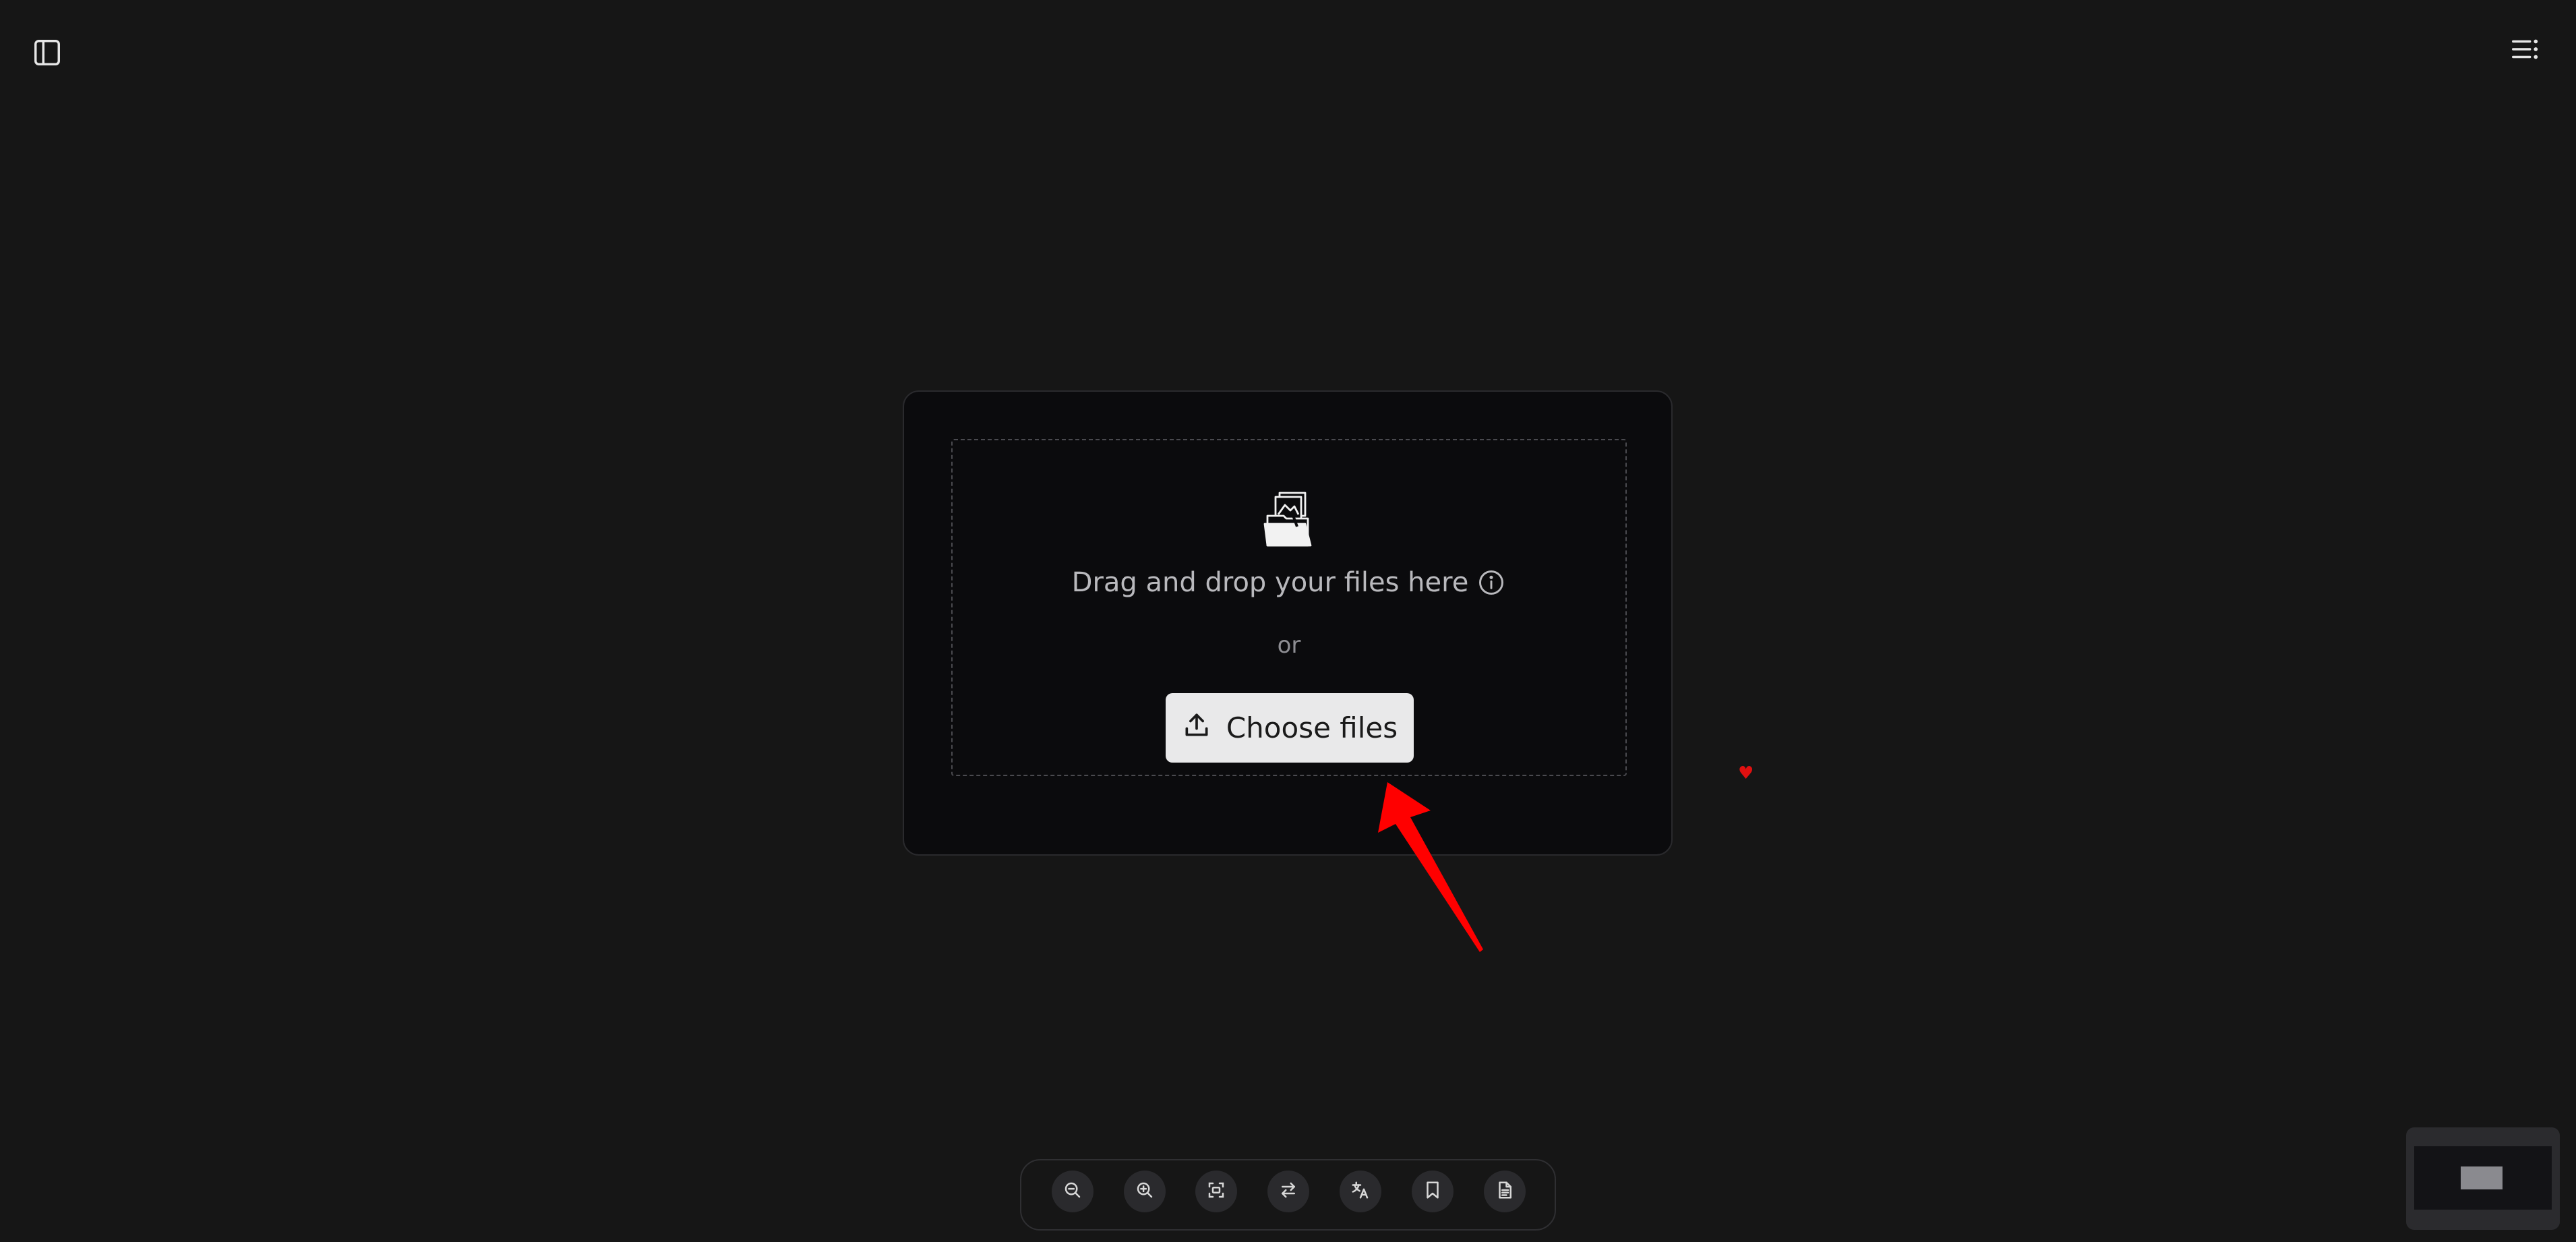 This screenshot has height=1242, width=2576. I want to click on bookmark-icon, so click(1432, 1191).